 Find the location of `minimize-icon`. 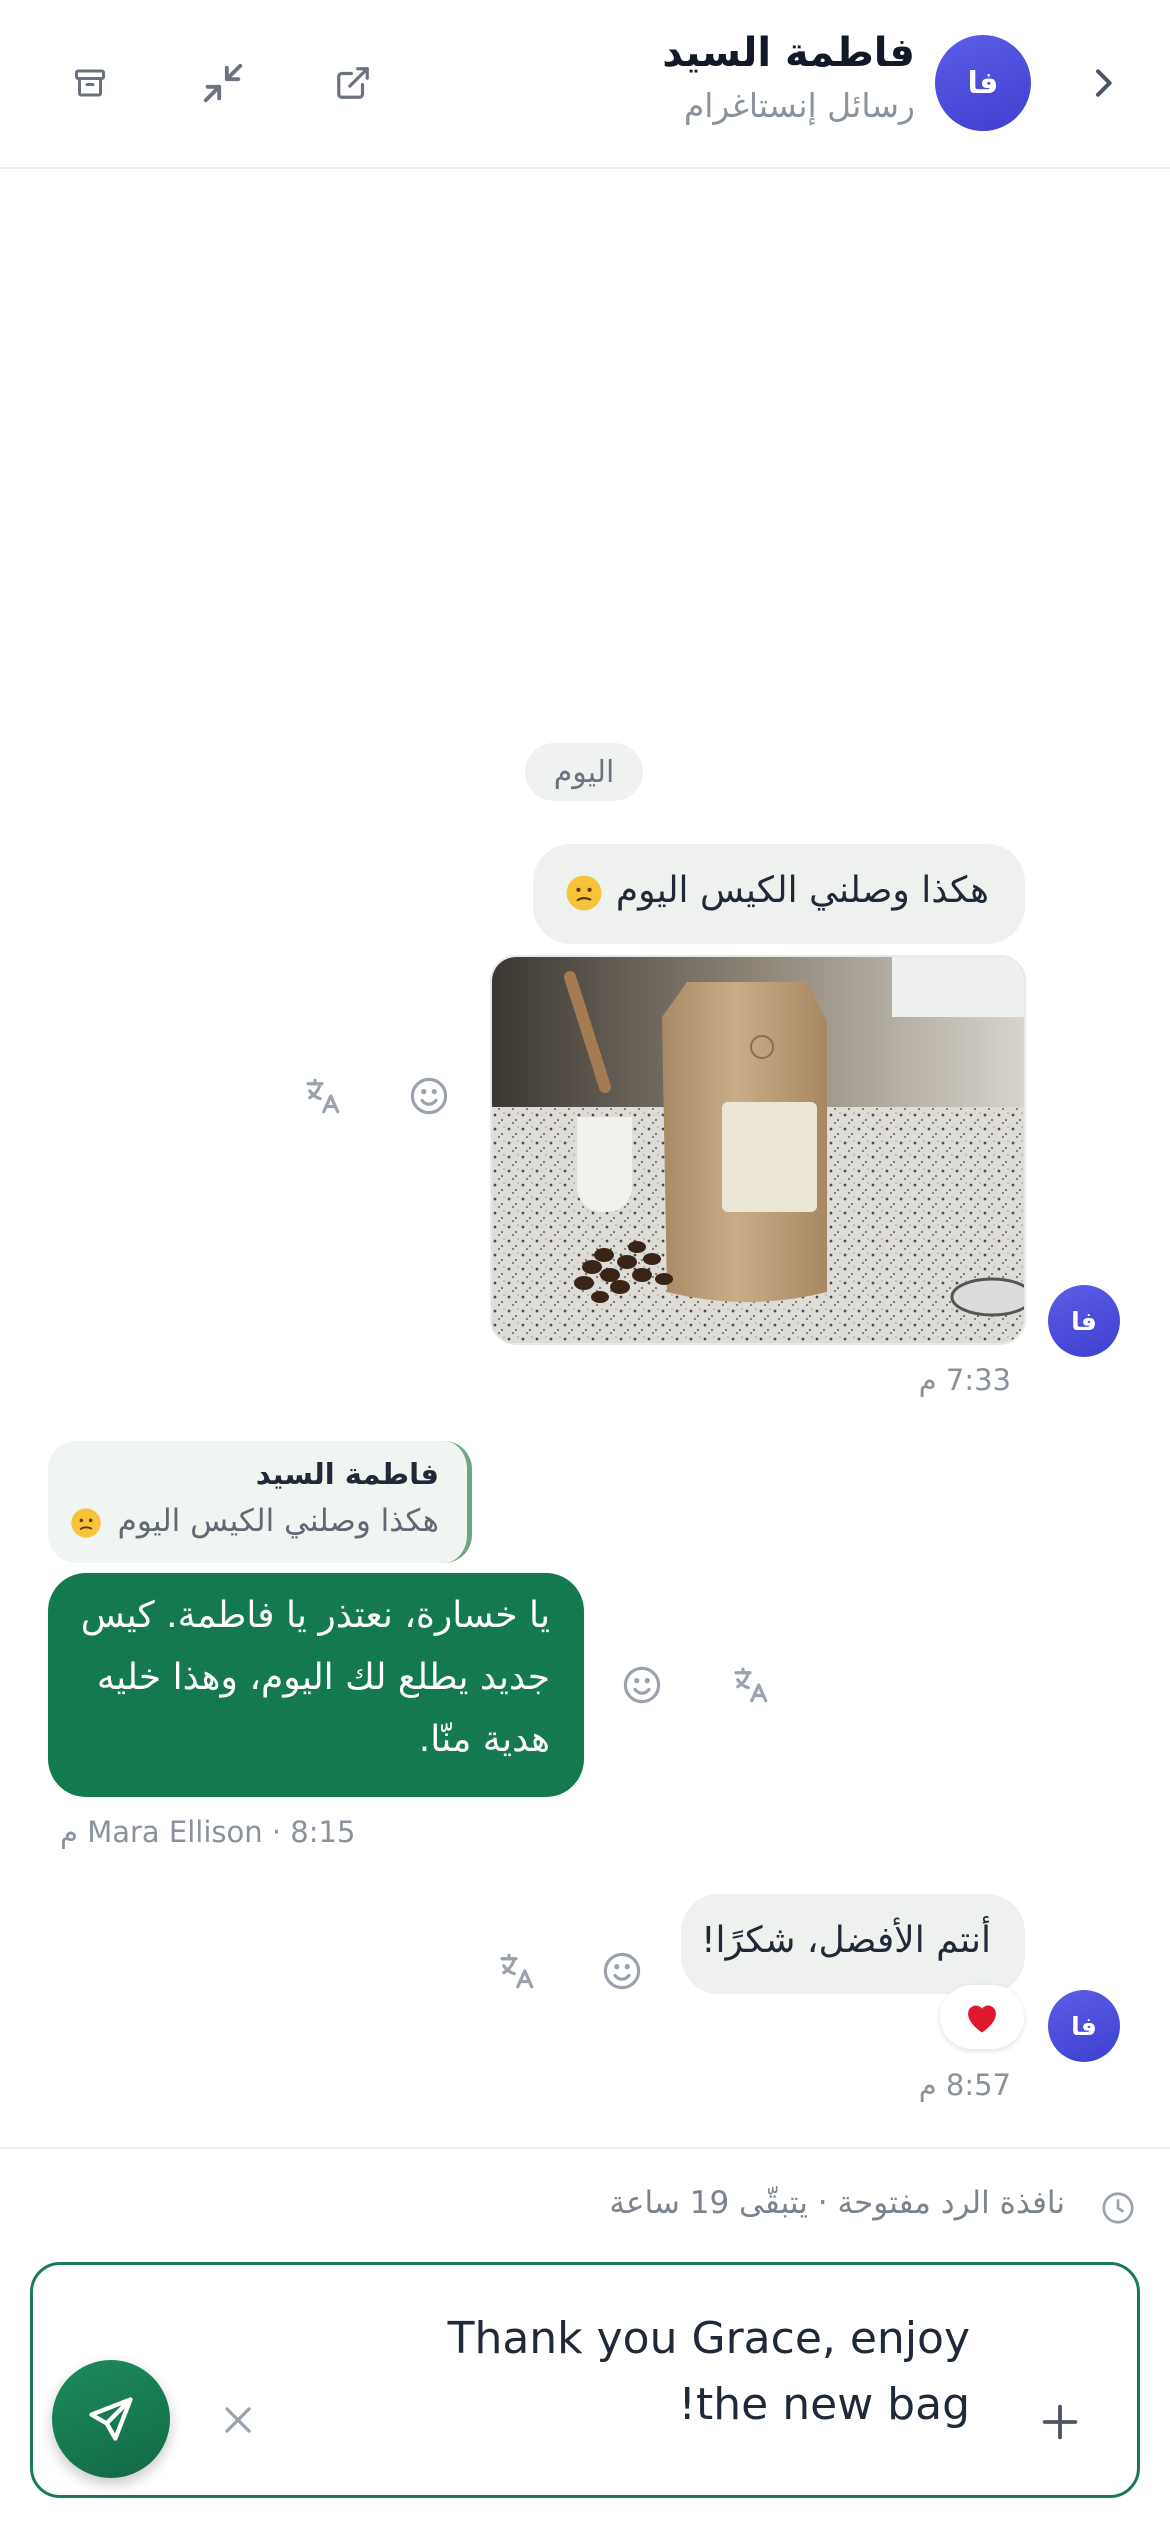

minimize-icon is located at coordinates (223, 83).